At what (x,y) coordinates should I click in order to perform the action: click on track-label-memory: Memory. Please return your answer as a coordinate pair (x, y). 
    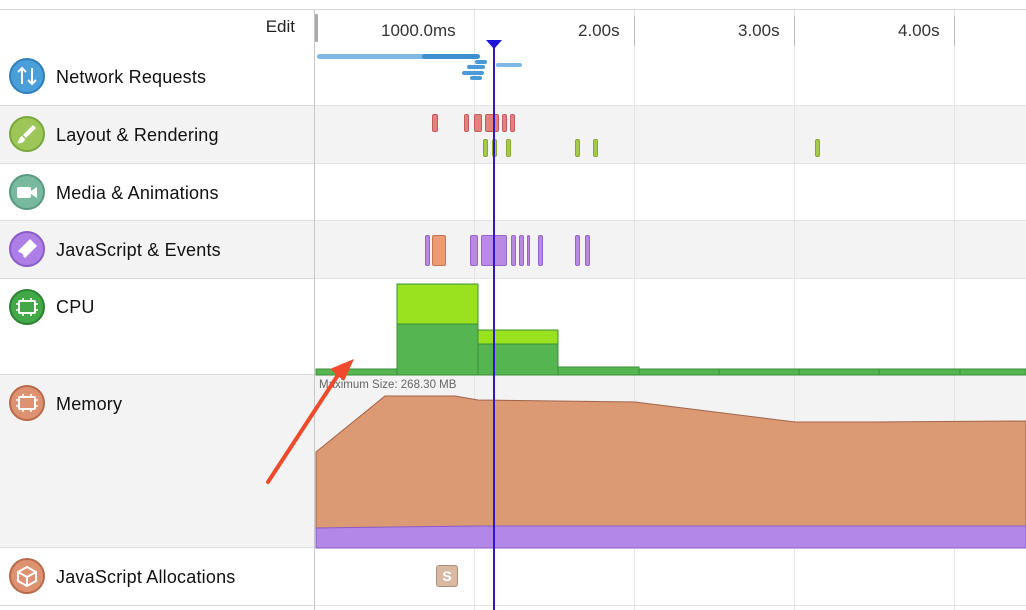
    Looking at the image, I should click on (89, 404).